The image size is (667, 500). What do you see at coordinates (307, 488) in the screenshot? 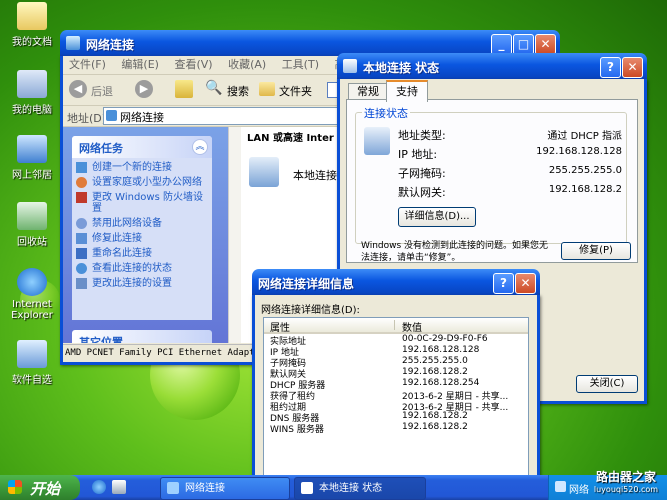
I see `network-status-icon` at bounding box center [307, 488].